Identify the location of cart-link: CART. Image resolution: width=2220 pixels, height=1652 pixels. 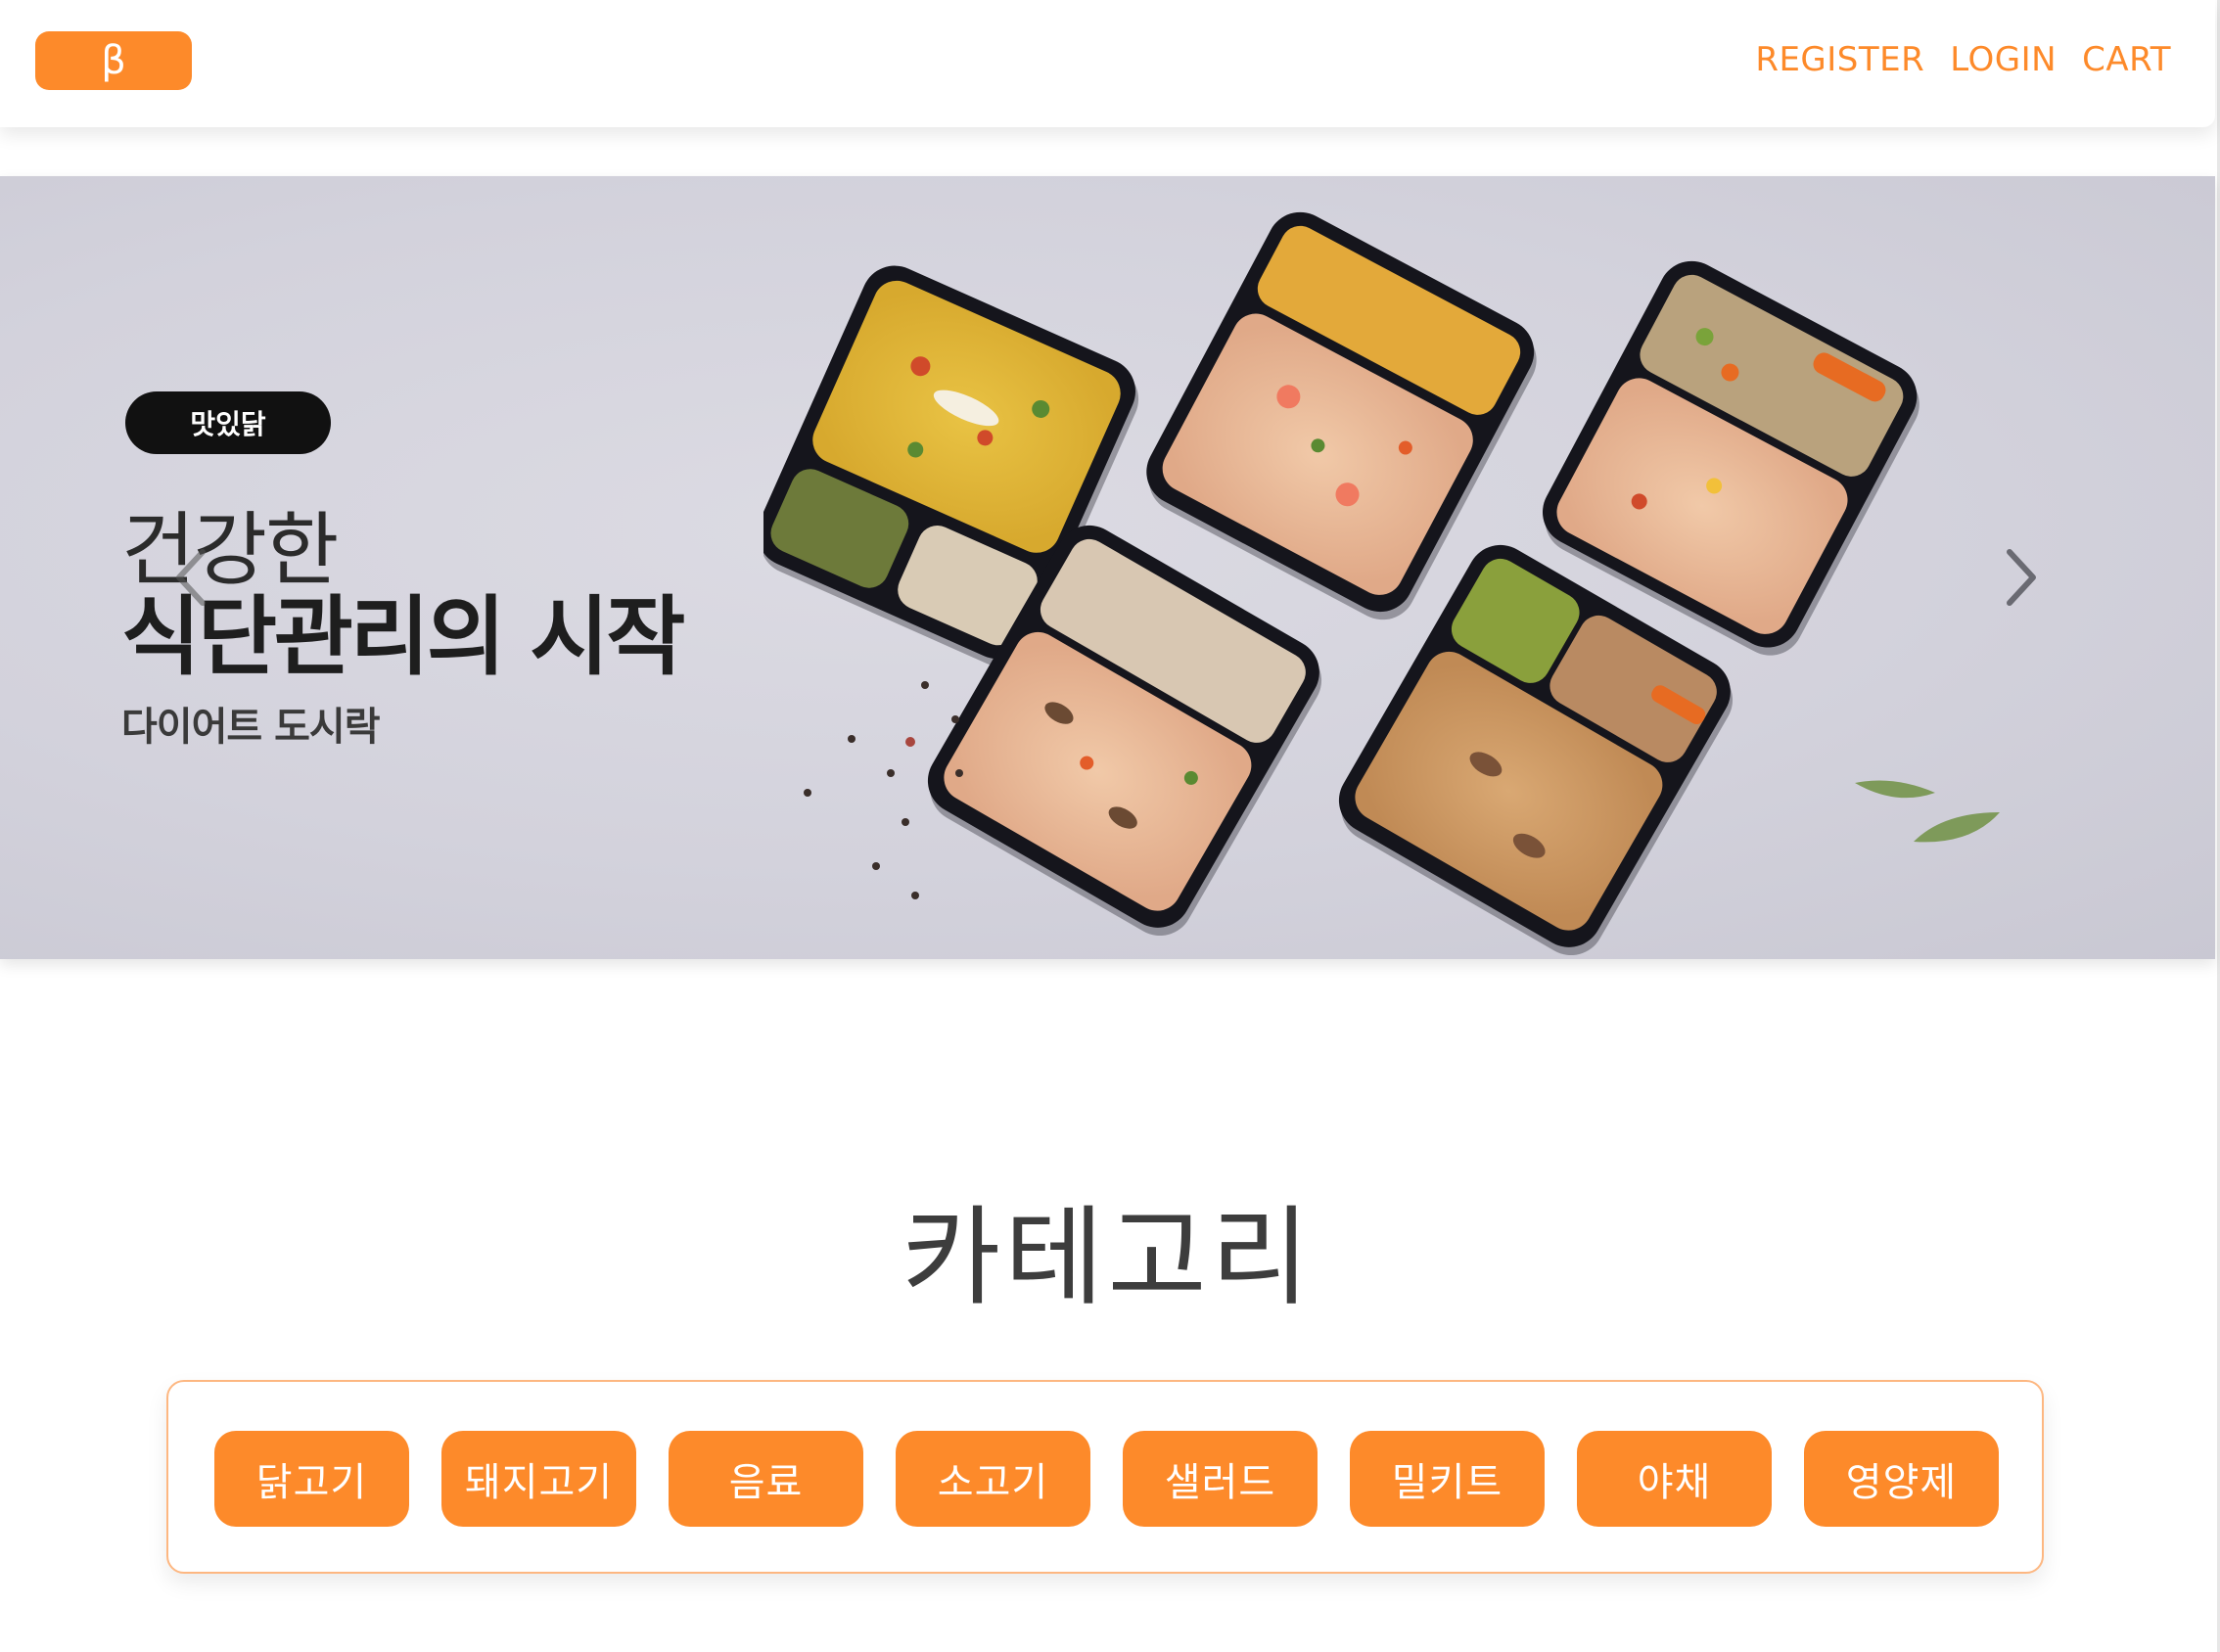
(2126, 59).